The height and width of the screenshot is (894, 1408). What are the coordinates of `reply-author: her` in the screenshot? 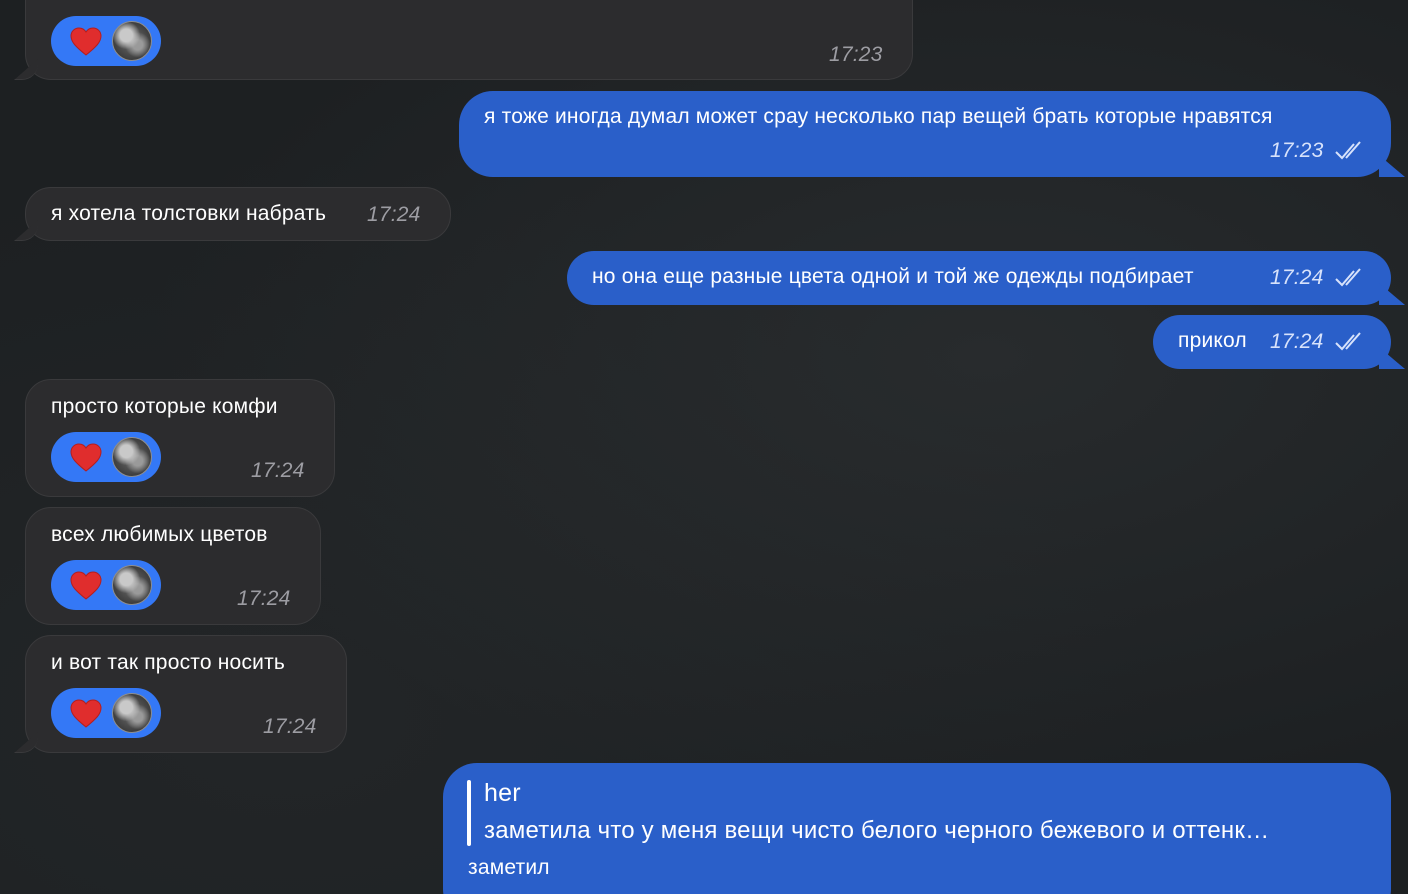 It's located at (502, 793).